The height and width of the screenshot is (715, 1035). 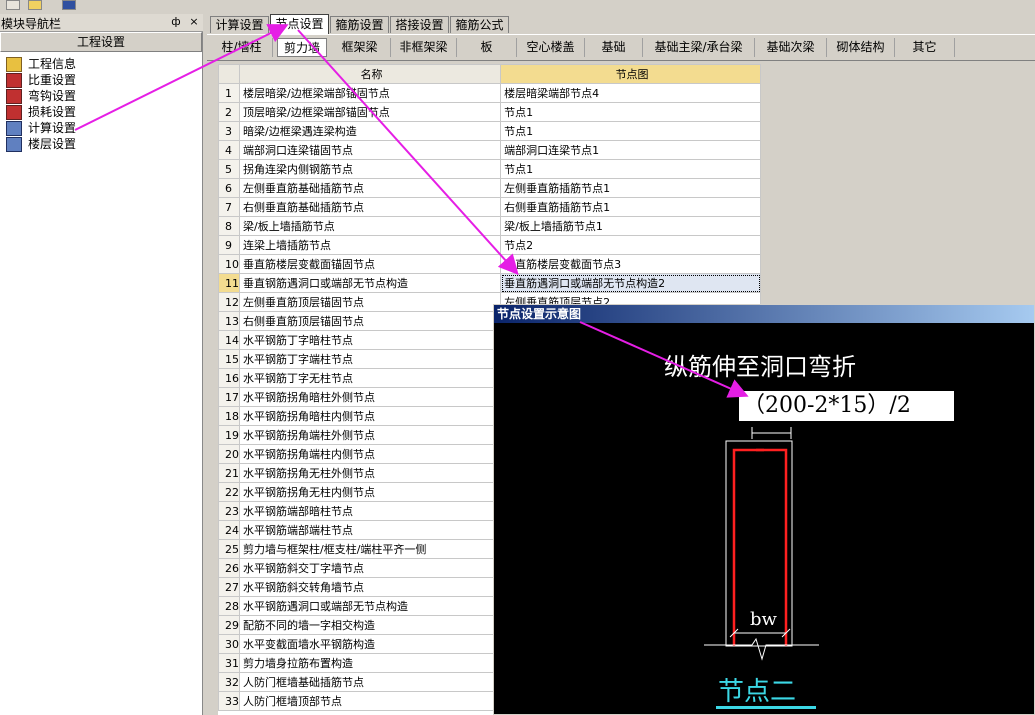 What do you see at coordinates (630, 207) in the screenshot?
I see `row-node-value: 右侧垂直筋插筋节点1` at bounding box center [630, 207].